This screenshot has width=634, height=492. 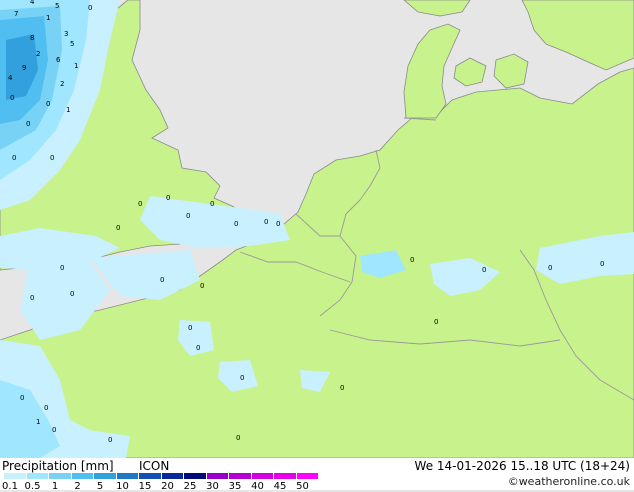 I want to click on color-scale-label: 40, so click(x=257, y=486).